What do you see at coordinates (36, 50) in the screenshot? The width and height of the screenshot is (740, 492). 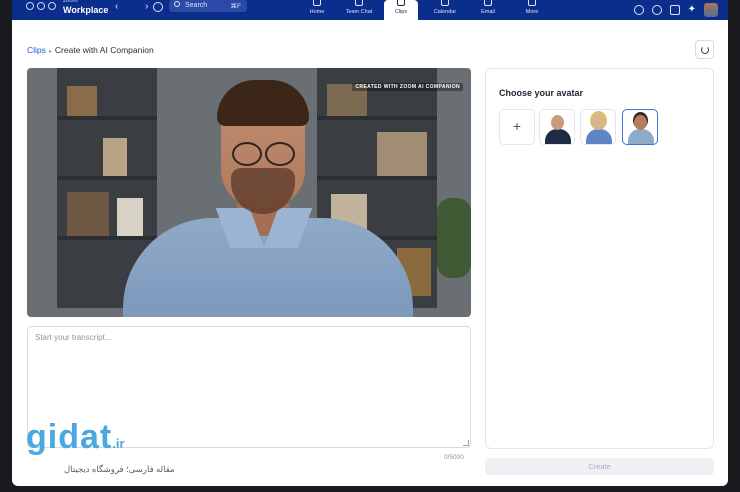 I see `breadcrumb-clips-link: Clips` at bounding box center [36, 50].